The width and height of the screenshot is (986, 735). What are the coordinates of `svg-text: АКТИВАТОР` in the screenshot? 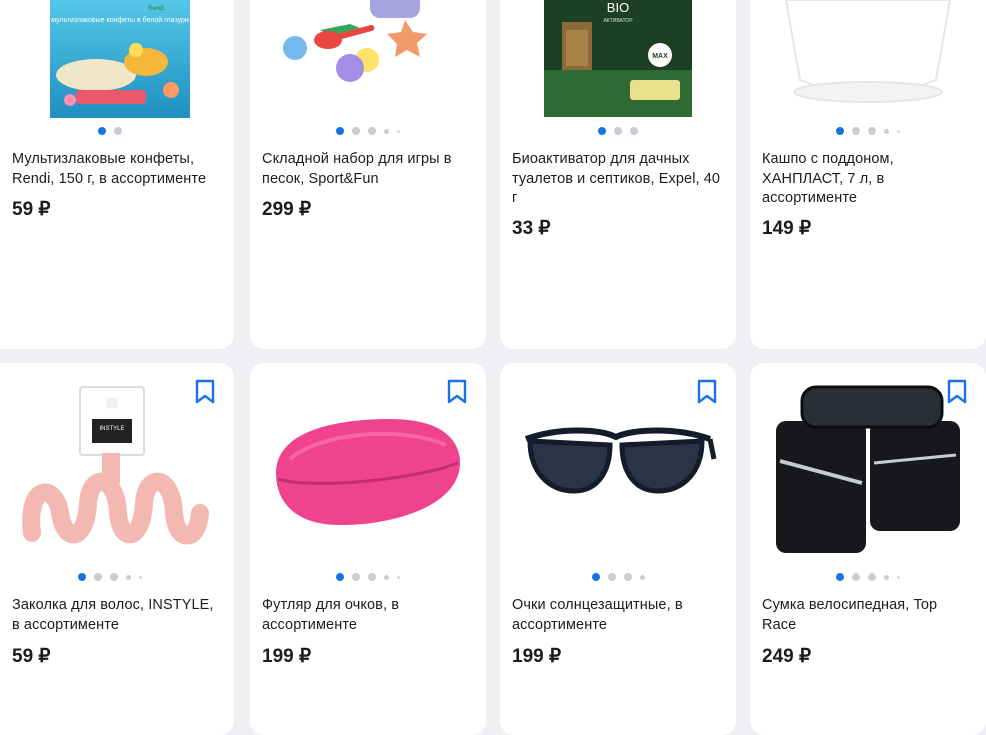 It's located at (618, 21).